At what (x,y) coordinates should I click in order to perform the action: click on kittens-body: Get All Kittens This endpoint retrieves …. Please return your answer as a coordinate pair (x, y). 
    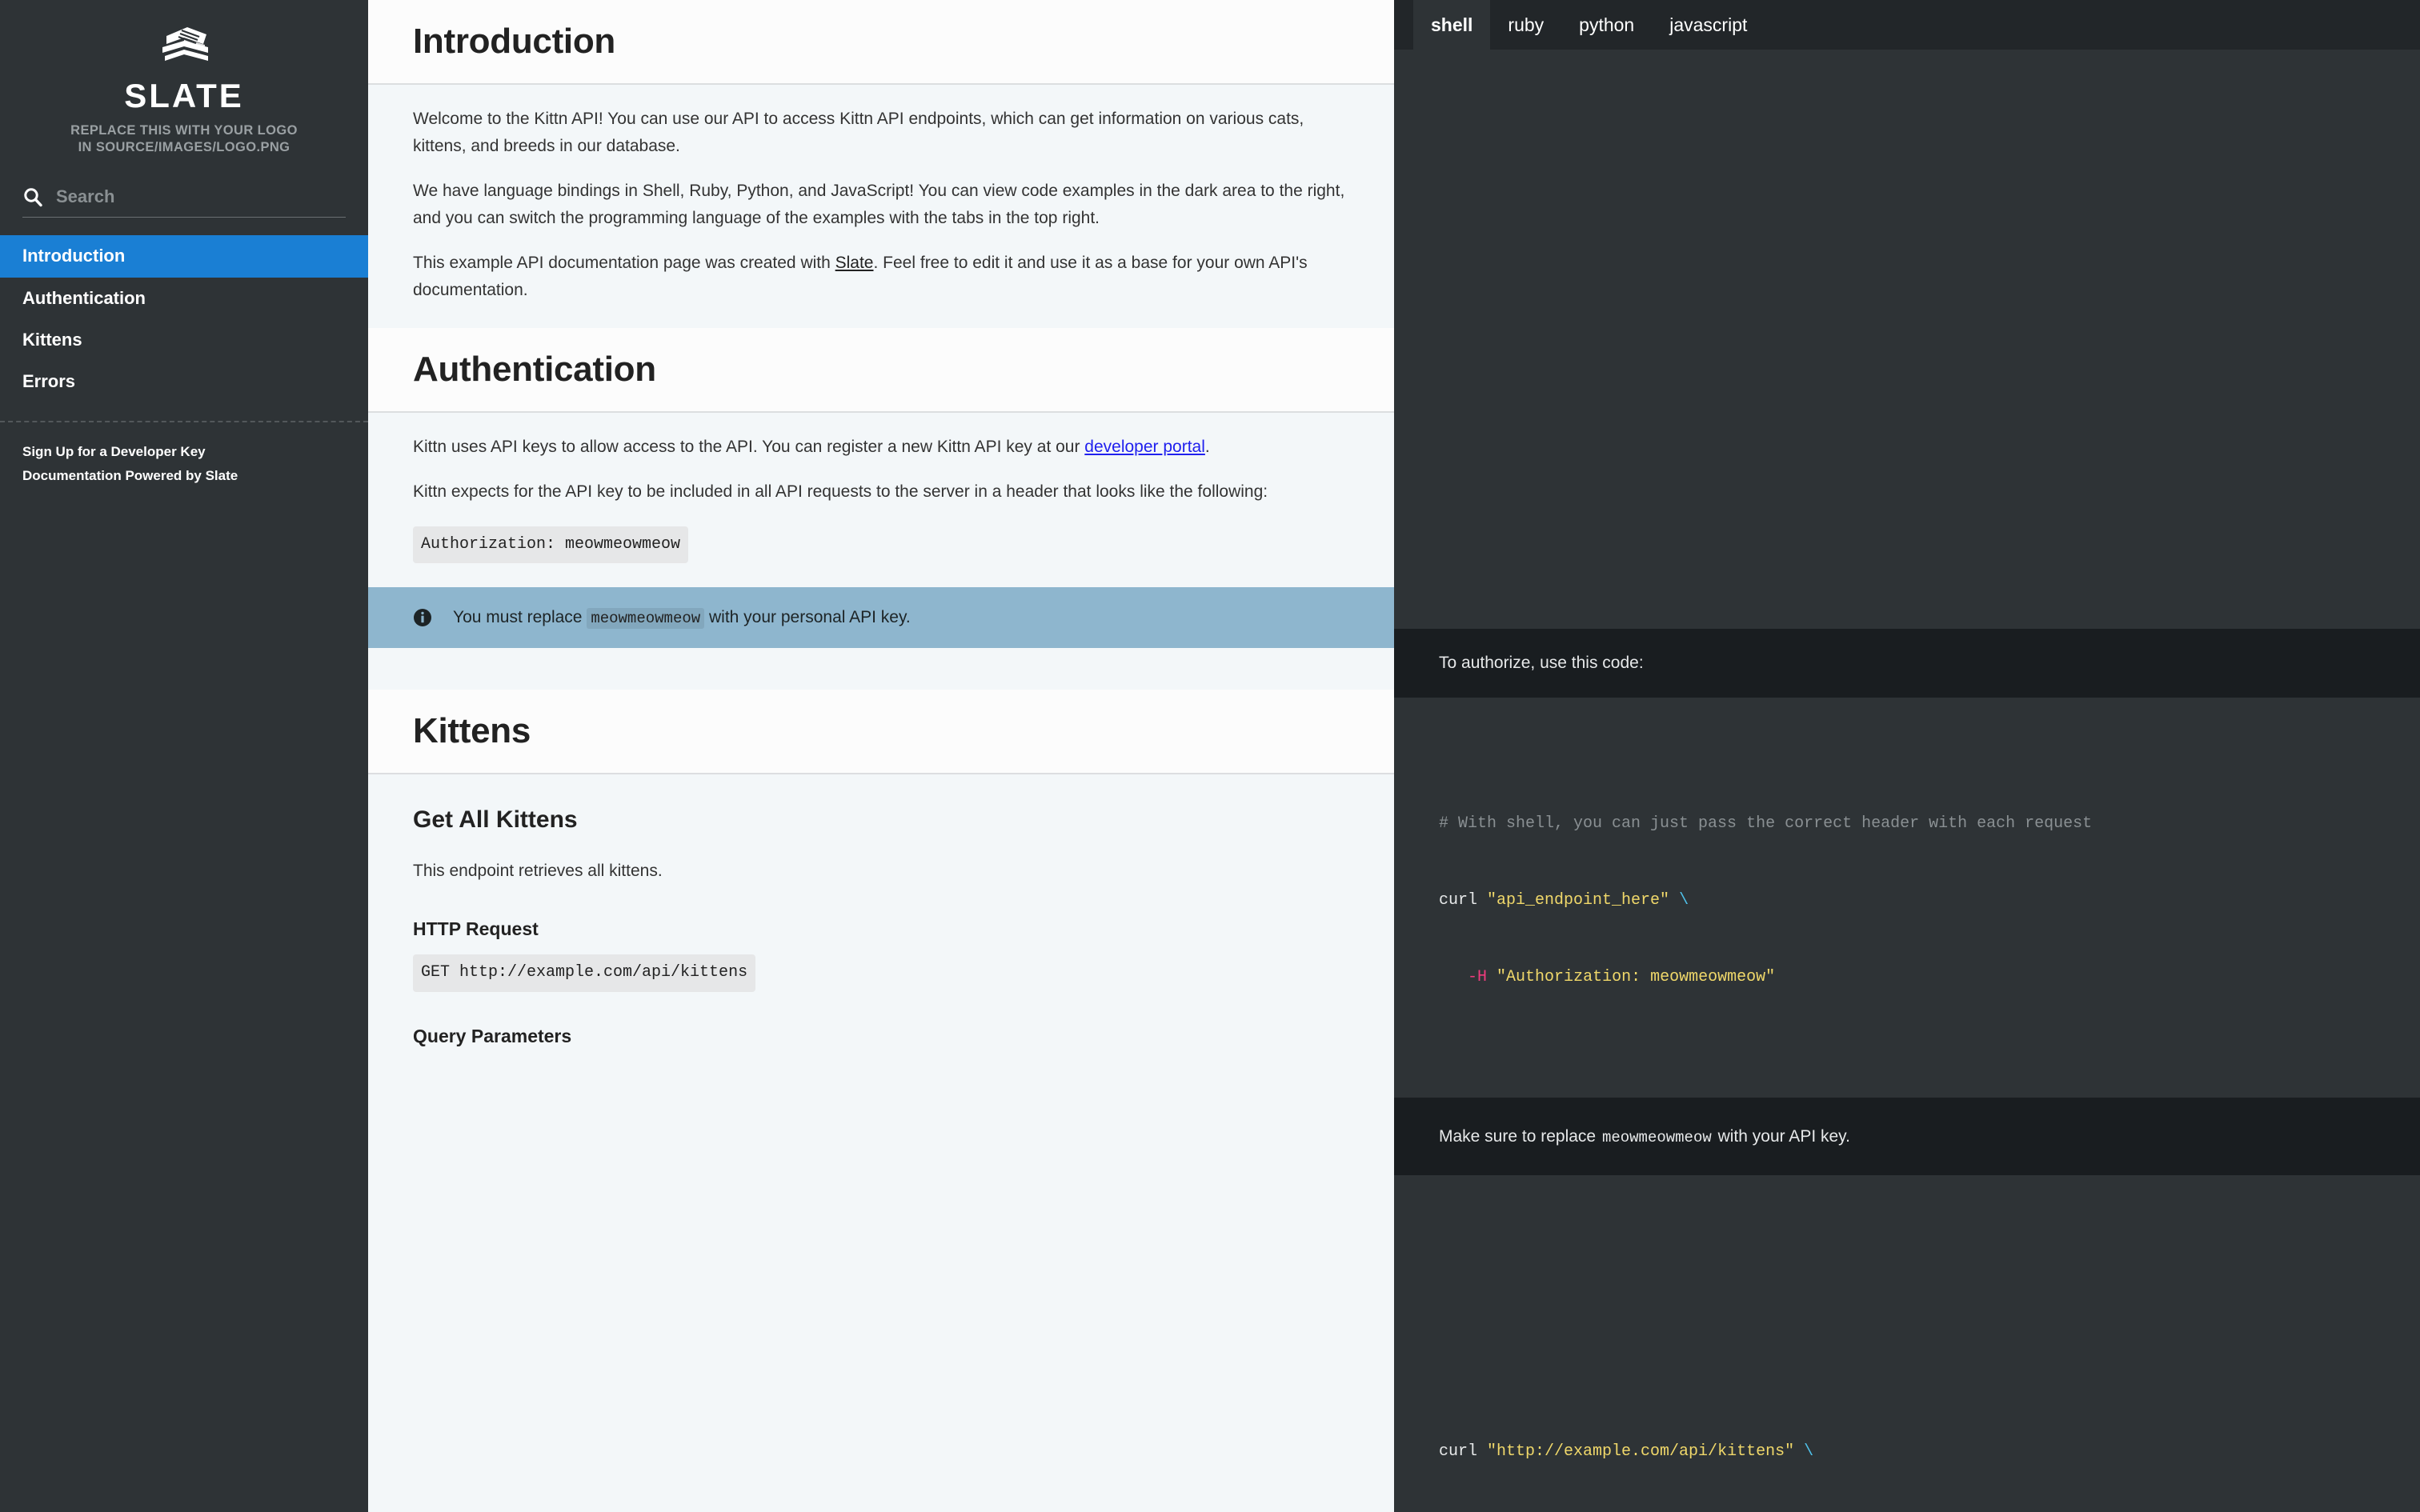
    Looking at the image, I should click on (881, 928).